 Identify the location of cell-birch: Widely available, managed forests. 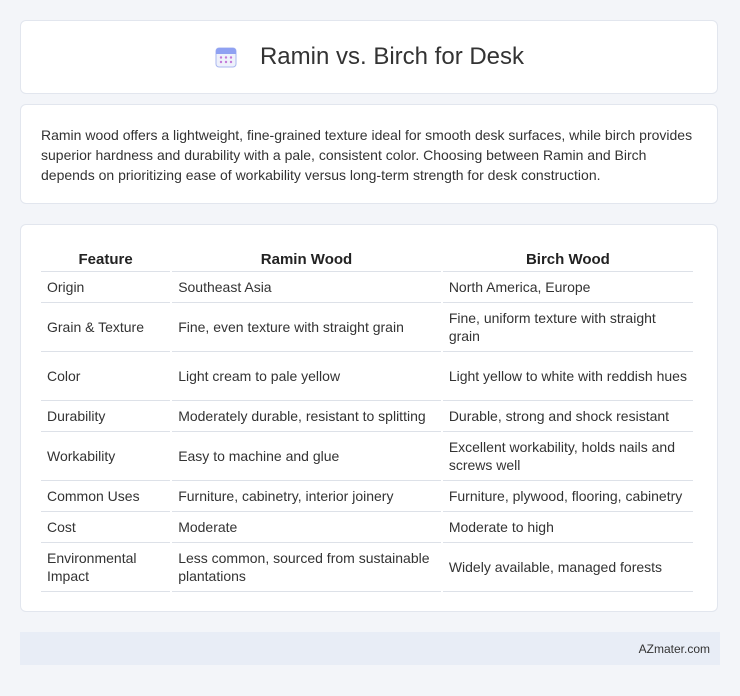
(567, 567).